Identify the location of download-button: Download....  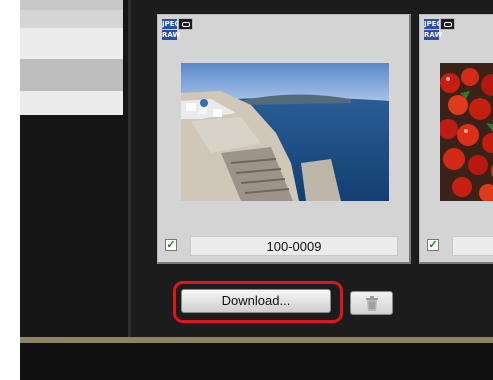
(256, 301).